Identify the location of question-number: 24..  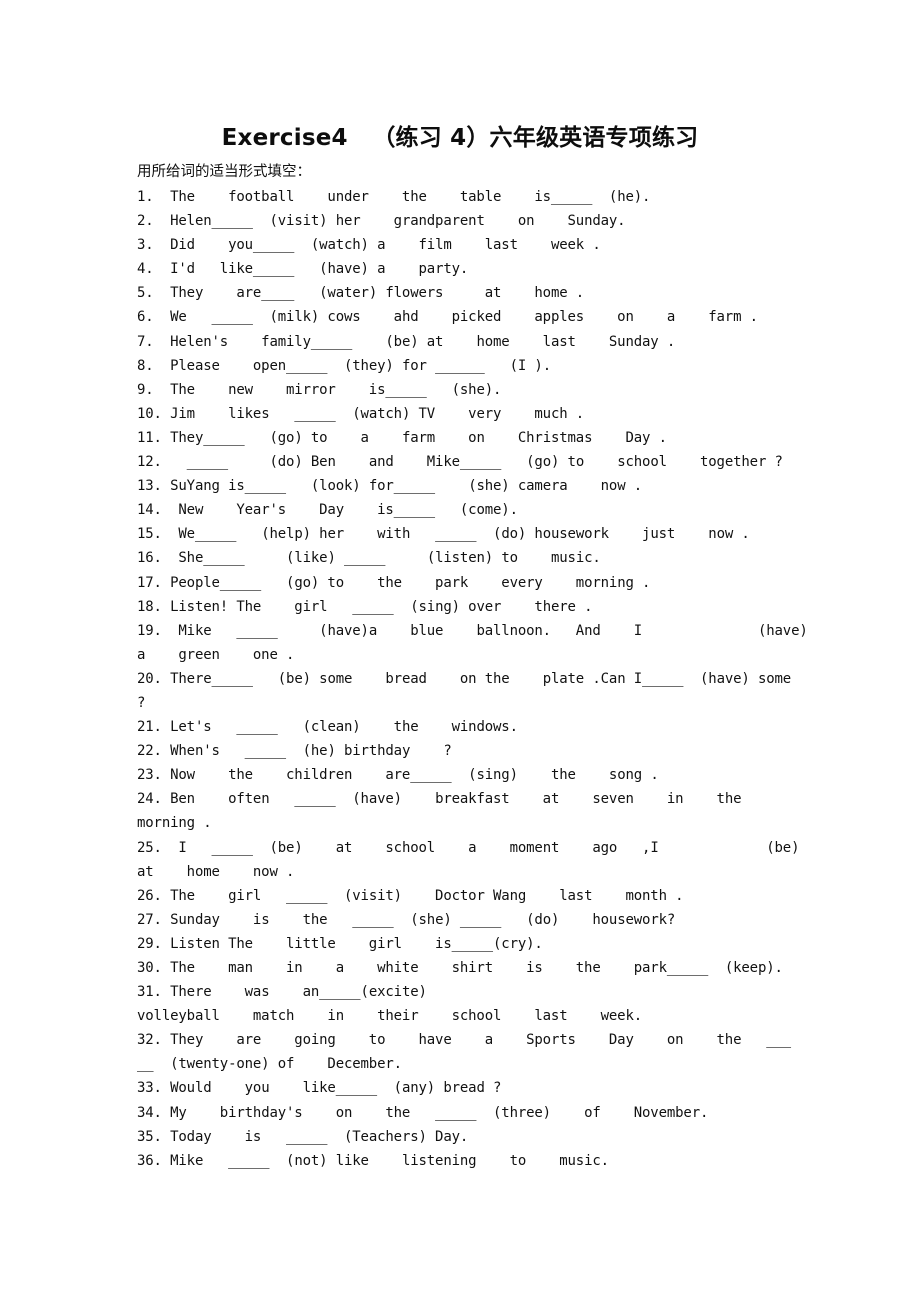
(149, 799).